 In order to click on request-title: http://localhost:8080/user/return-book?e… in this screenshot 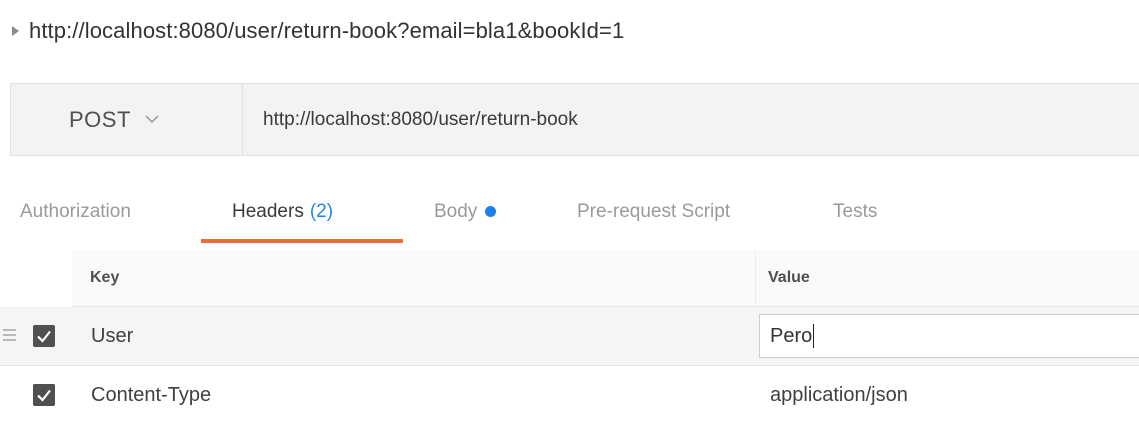, I will do `click(327, 30)`.